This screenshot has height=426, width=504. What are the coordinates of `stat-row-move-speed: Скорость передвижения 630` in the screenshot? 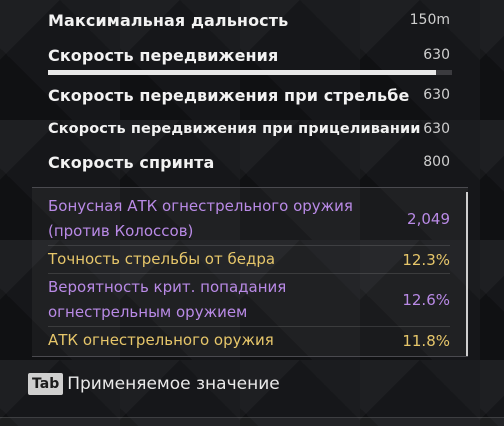 It's located at (249, 55).